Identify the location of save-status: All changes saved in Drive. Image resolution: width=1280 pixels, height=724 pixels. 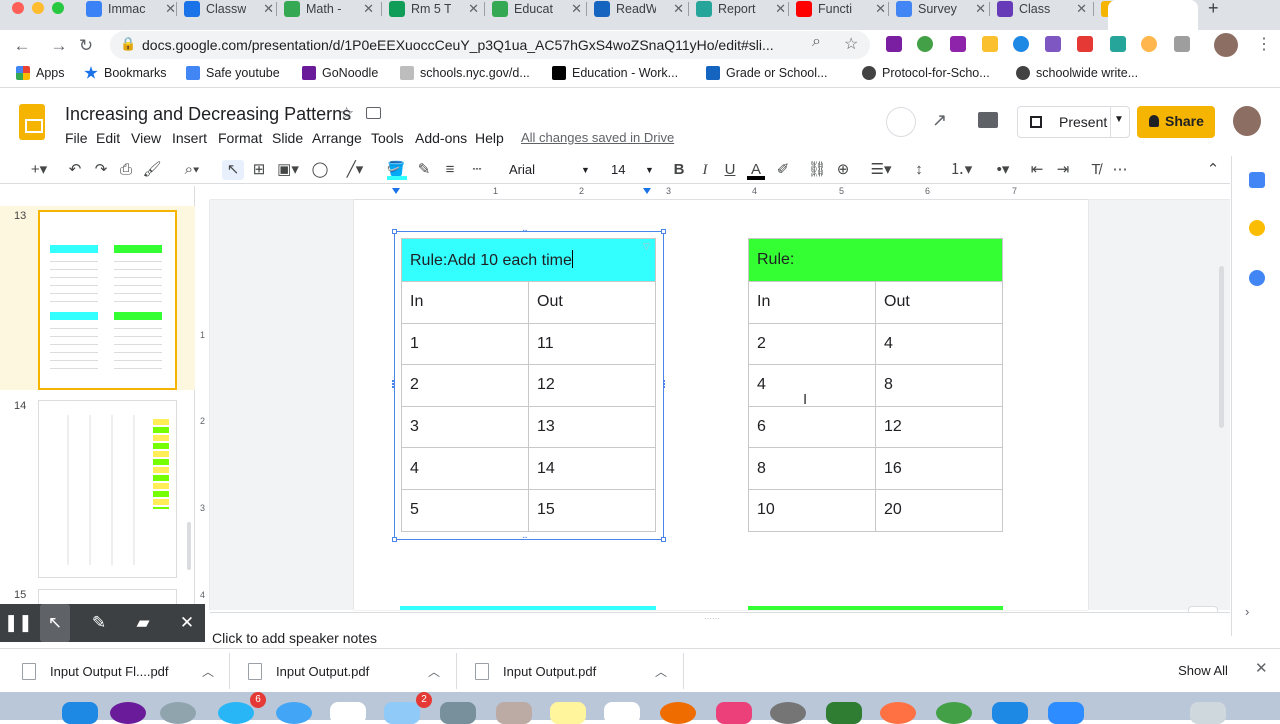
(597, 137).